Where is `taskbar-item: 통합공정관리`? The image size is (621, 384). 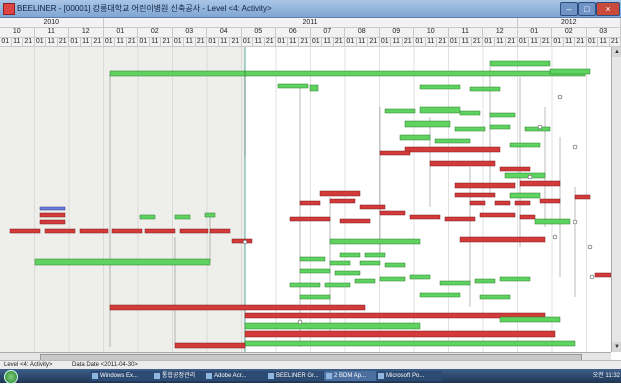
taskbar-item: 통합공정관리 is located at coordinates (182, 376).